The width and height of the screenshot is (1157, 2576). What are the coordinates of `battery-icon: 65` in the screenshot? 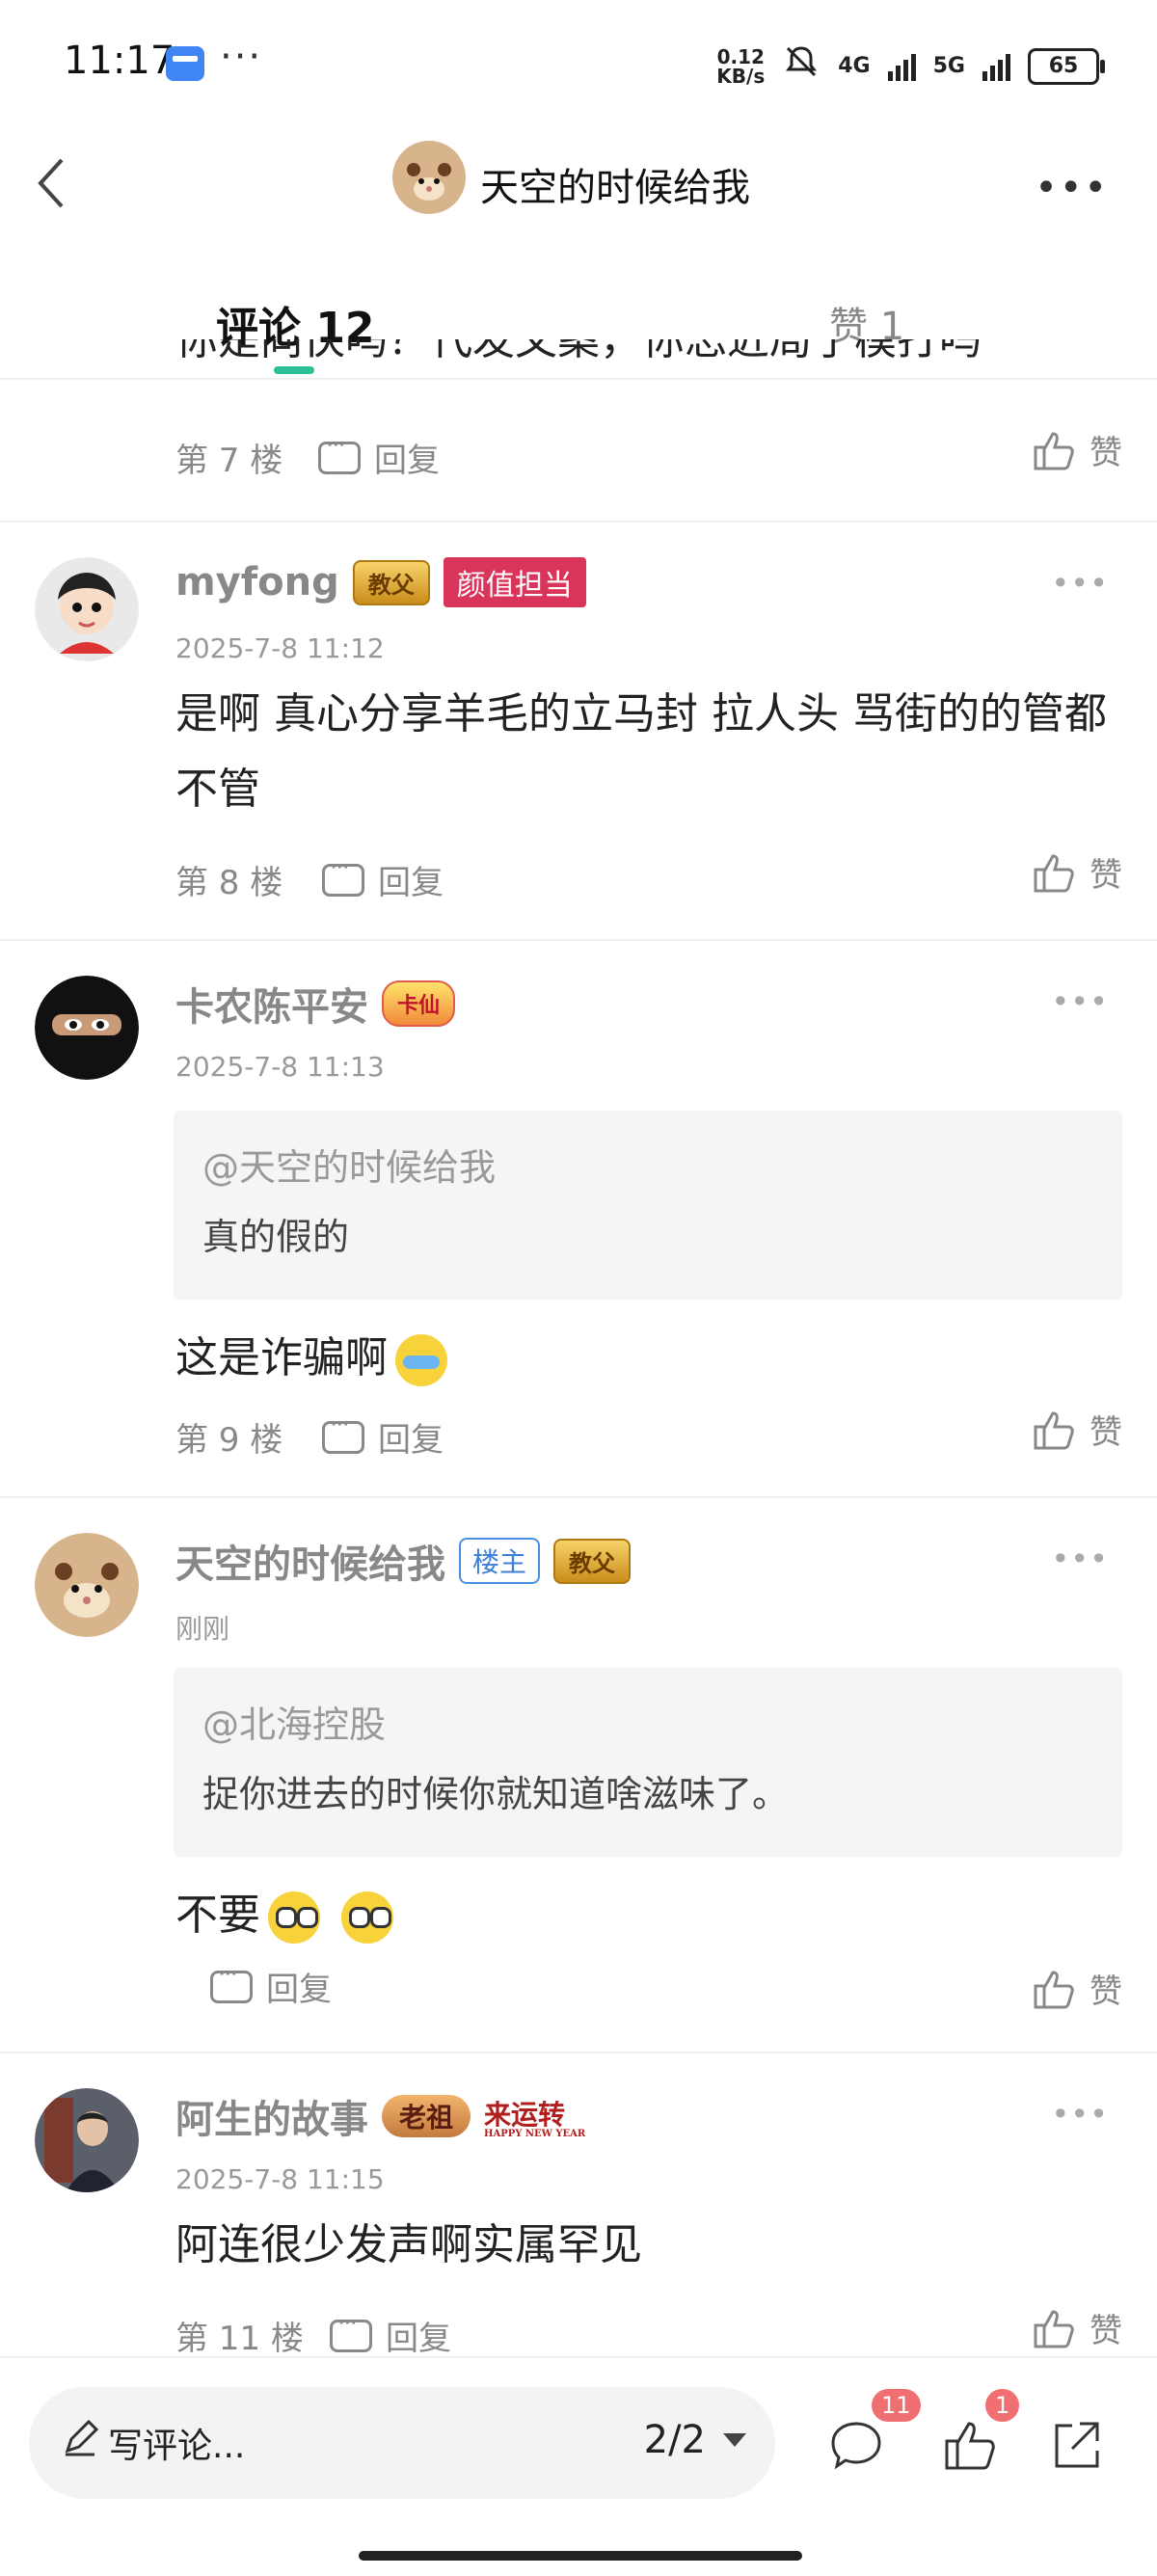 It's located at (1066, 66).